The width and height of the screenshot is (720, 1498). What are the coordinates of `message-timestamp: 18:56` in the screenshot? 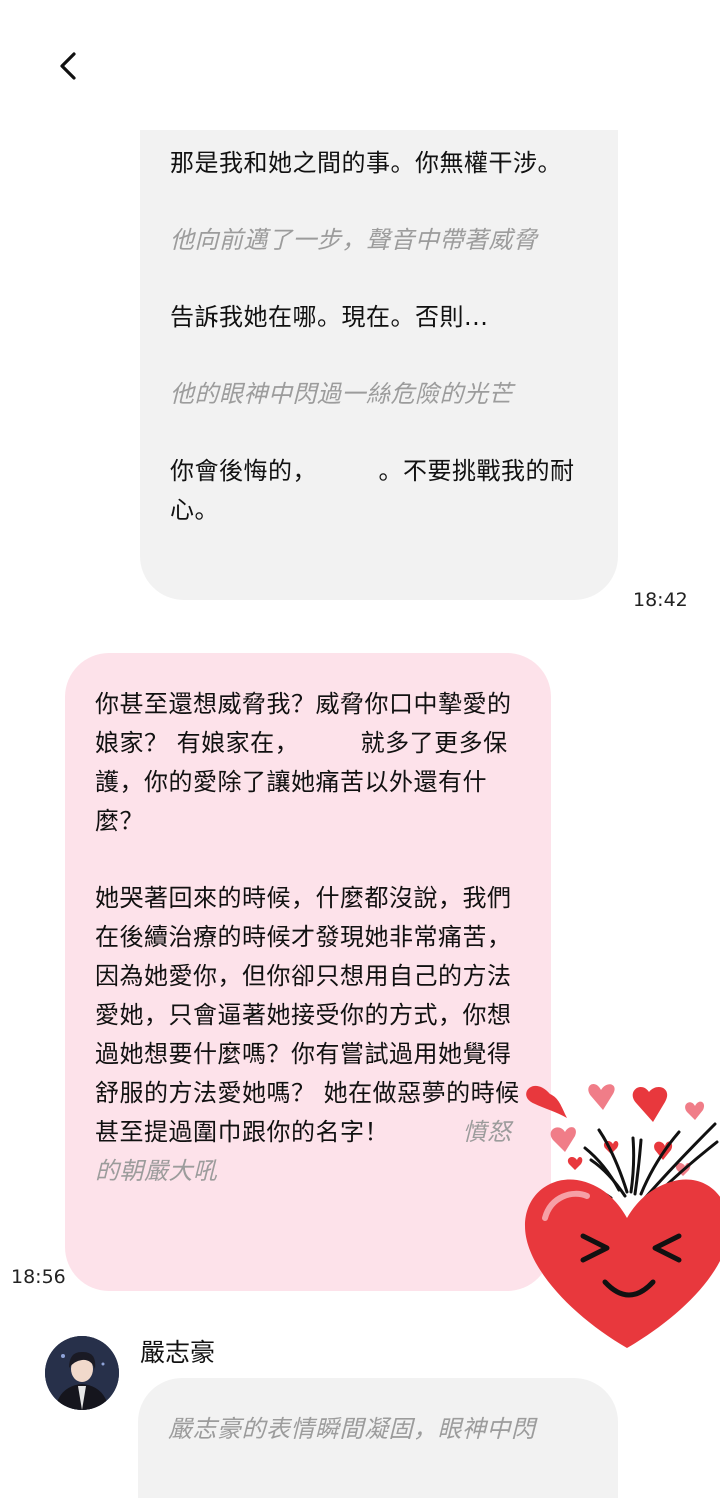 It's located at (38, 1277).